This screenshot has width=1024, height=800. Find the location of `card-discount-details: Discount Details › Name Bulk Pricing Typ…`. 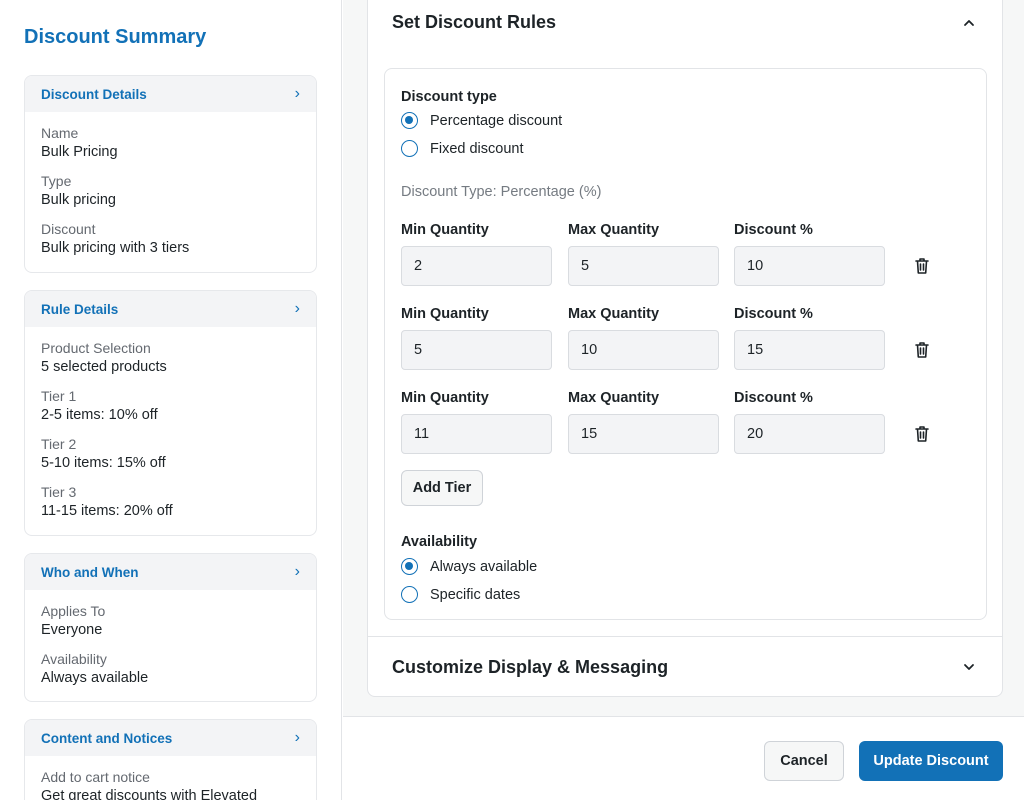

card-discount-details: Discount Details › Name Bulk Pricing Typ… is located at coordinates (170, 174).